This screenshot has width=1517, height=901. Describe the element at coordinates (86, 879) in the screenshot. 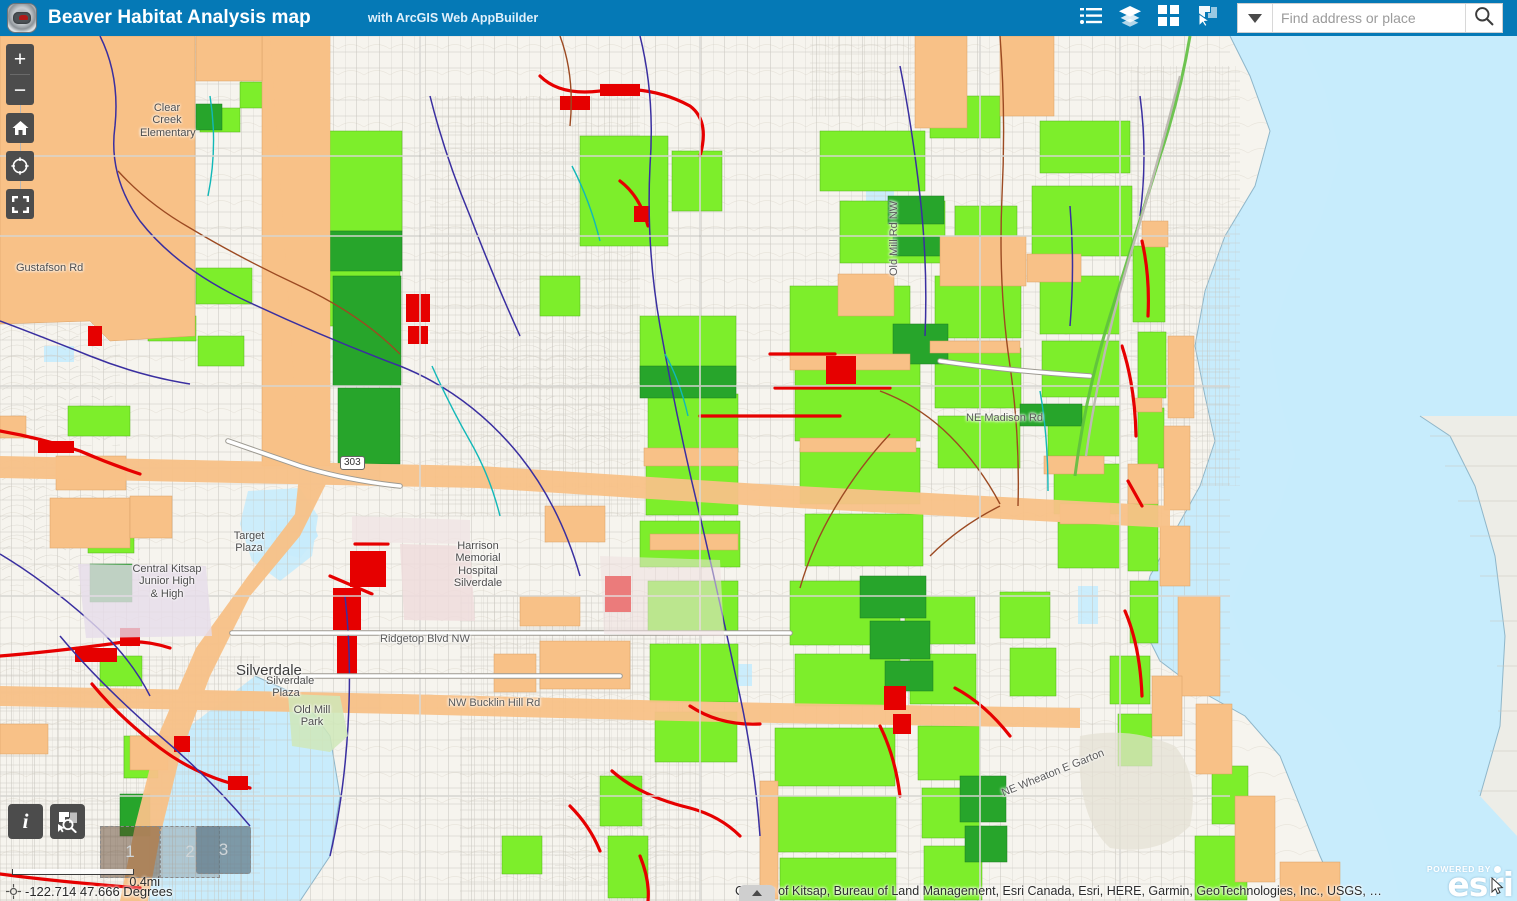

I see `scale-bar: 0.4mi` at that location.